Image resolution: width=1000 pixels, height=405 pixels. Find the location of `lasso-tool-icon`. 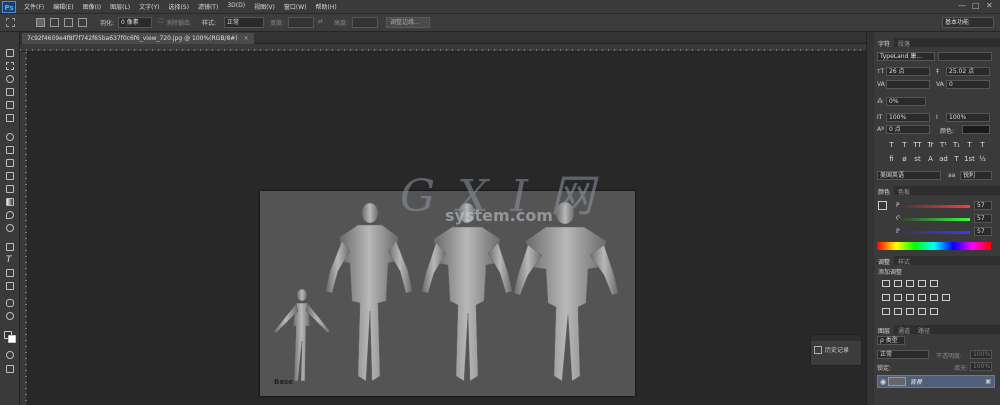

lasso-tool-icon is located at coordinates (10, 79).